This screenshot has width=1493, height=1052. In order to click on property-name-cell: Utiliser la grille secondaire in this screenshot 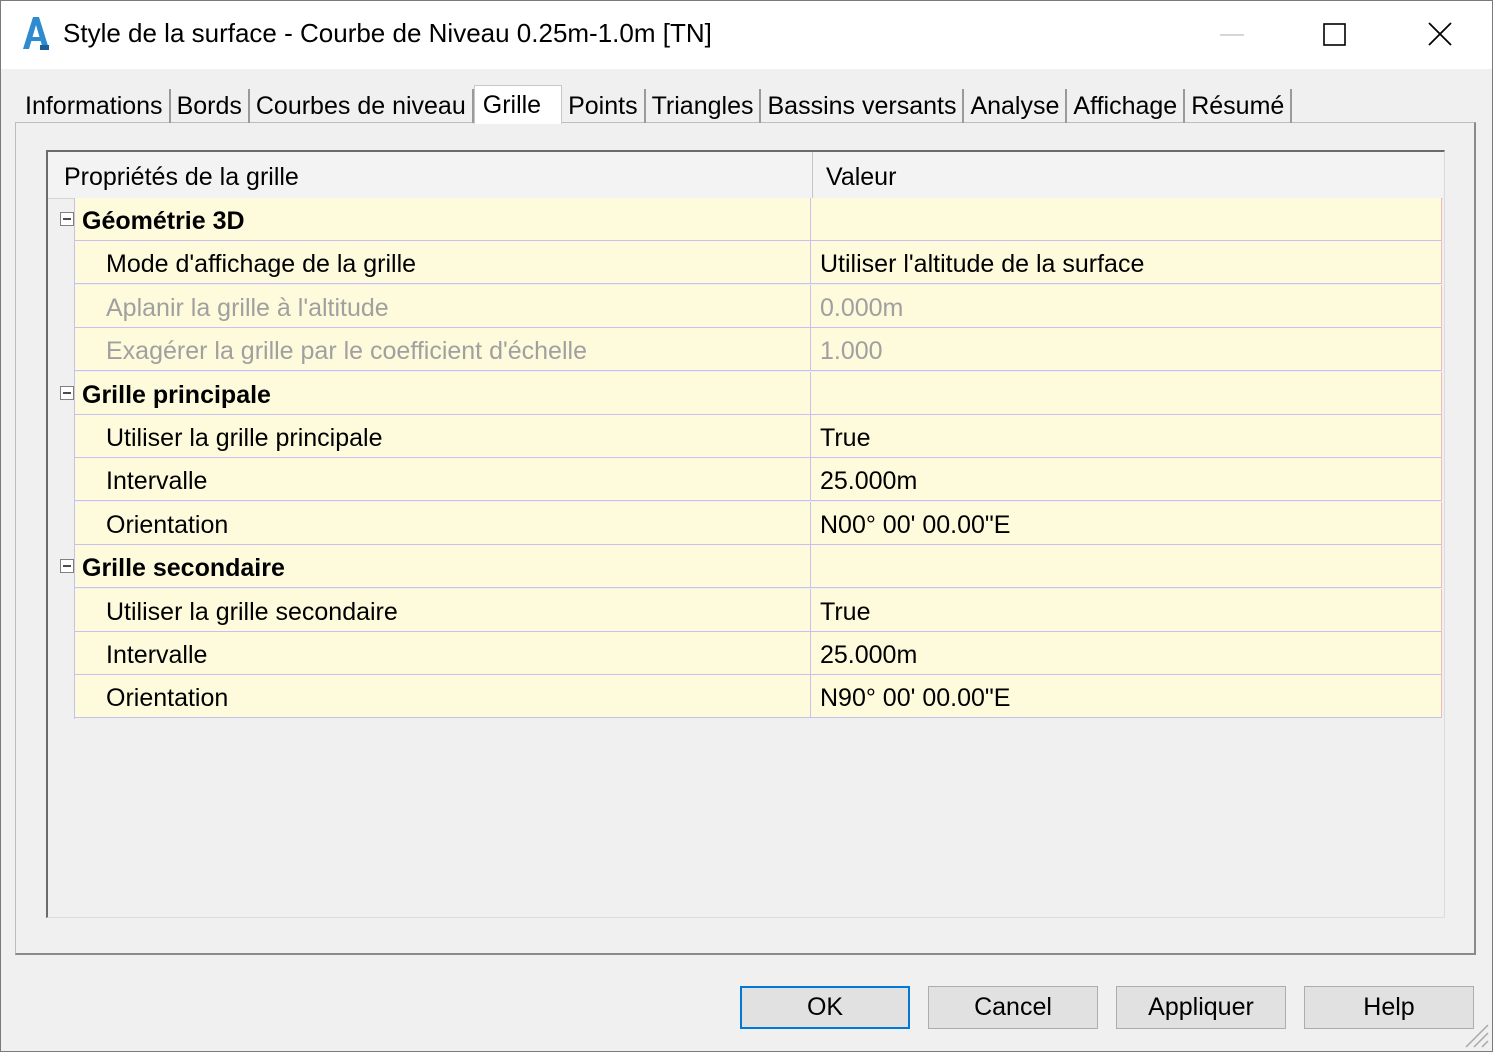, I will do `click(442, 609)`.